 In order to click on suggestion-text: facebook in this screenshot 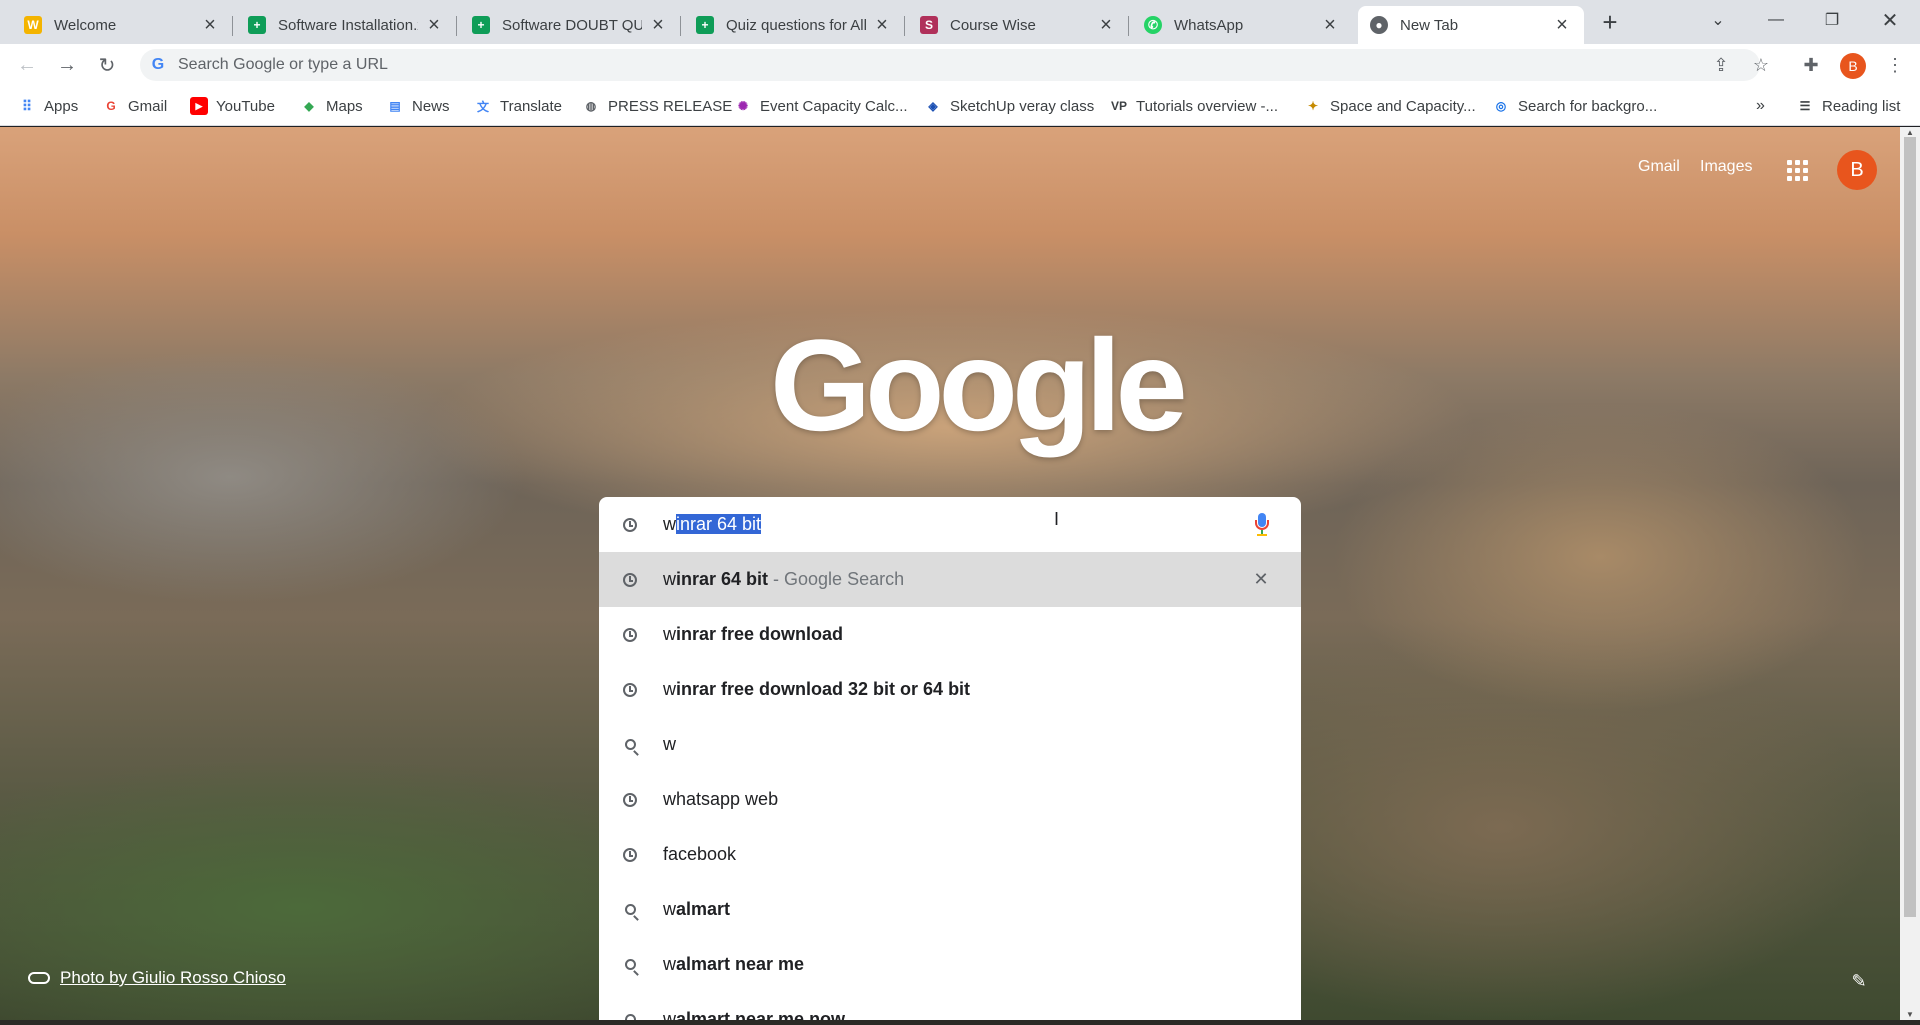, I will do `click(700, 854)`.